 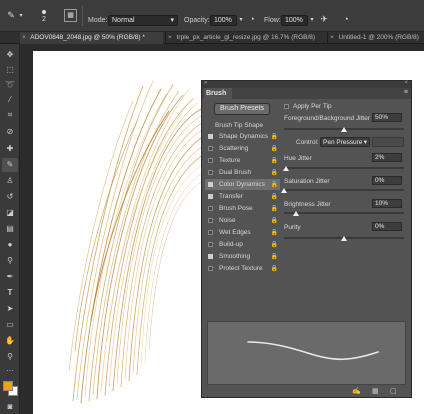 I want to click on brush-option-item: Wet Edges 🔒, so click(x=242, y=232).